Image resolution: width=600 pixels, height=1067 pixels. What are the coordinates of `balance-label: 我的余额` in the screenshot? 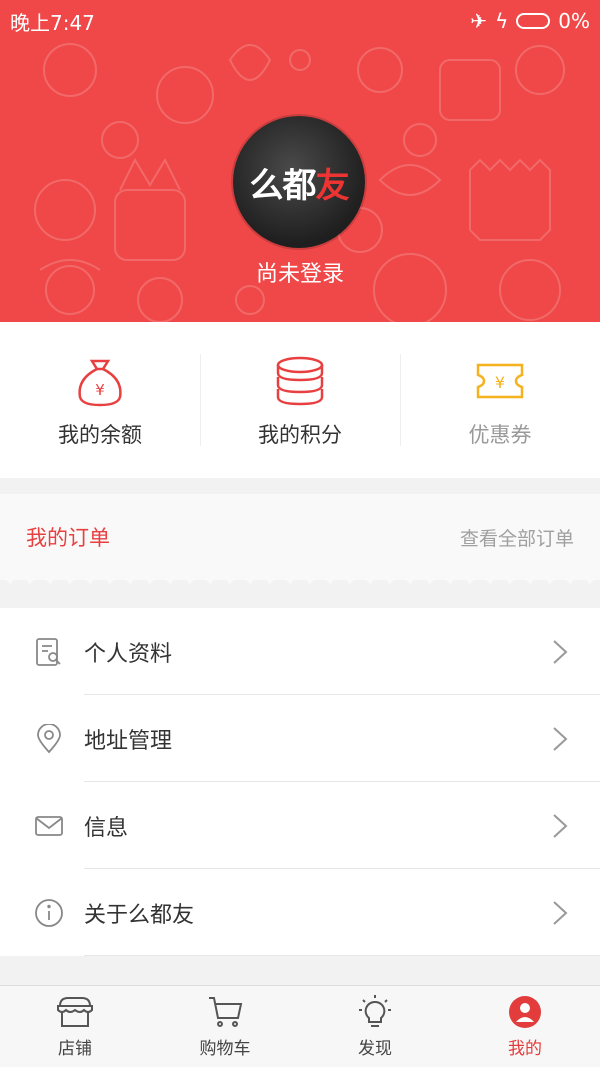 It's located at (100, 435).